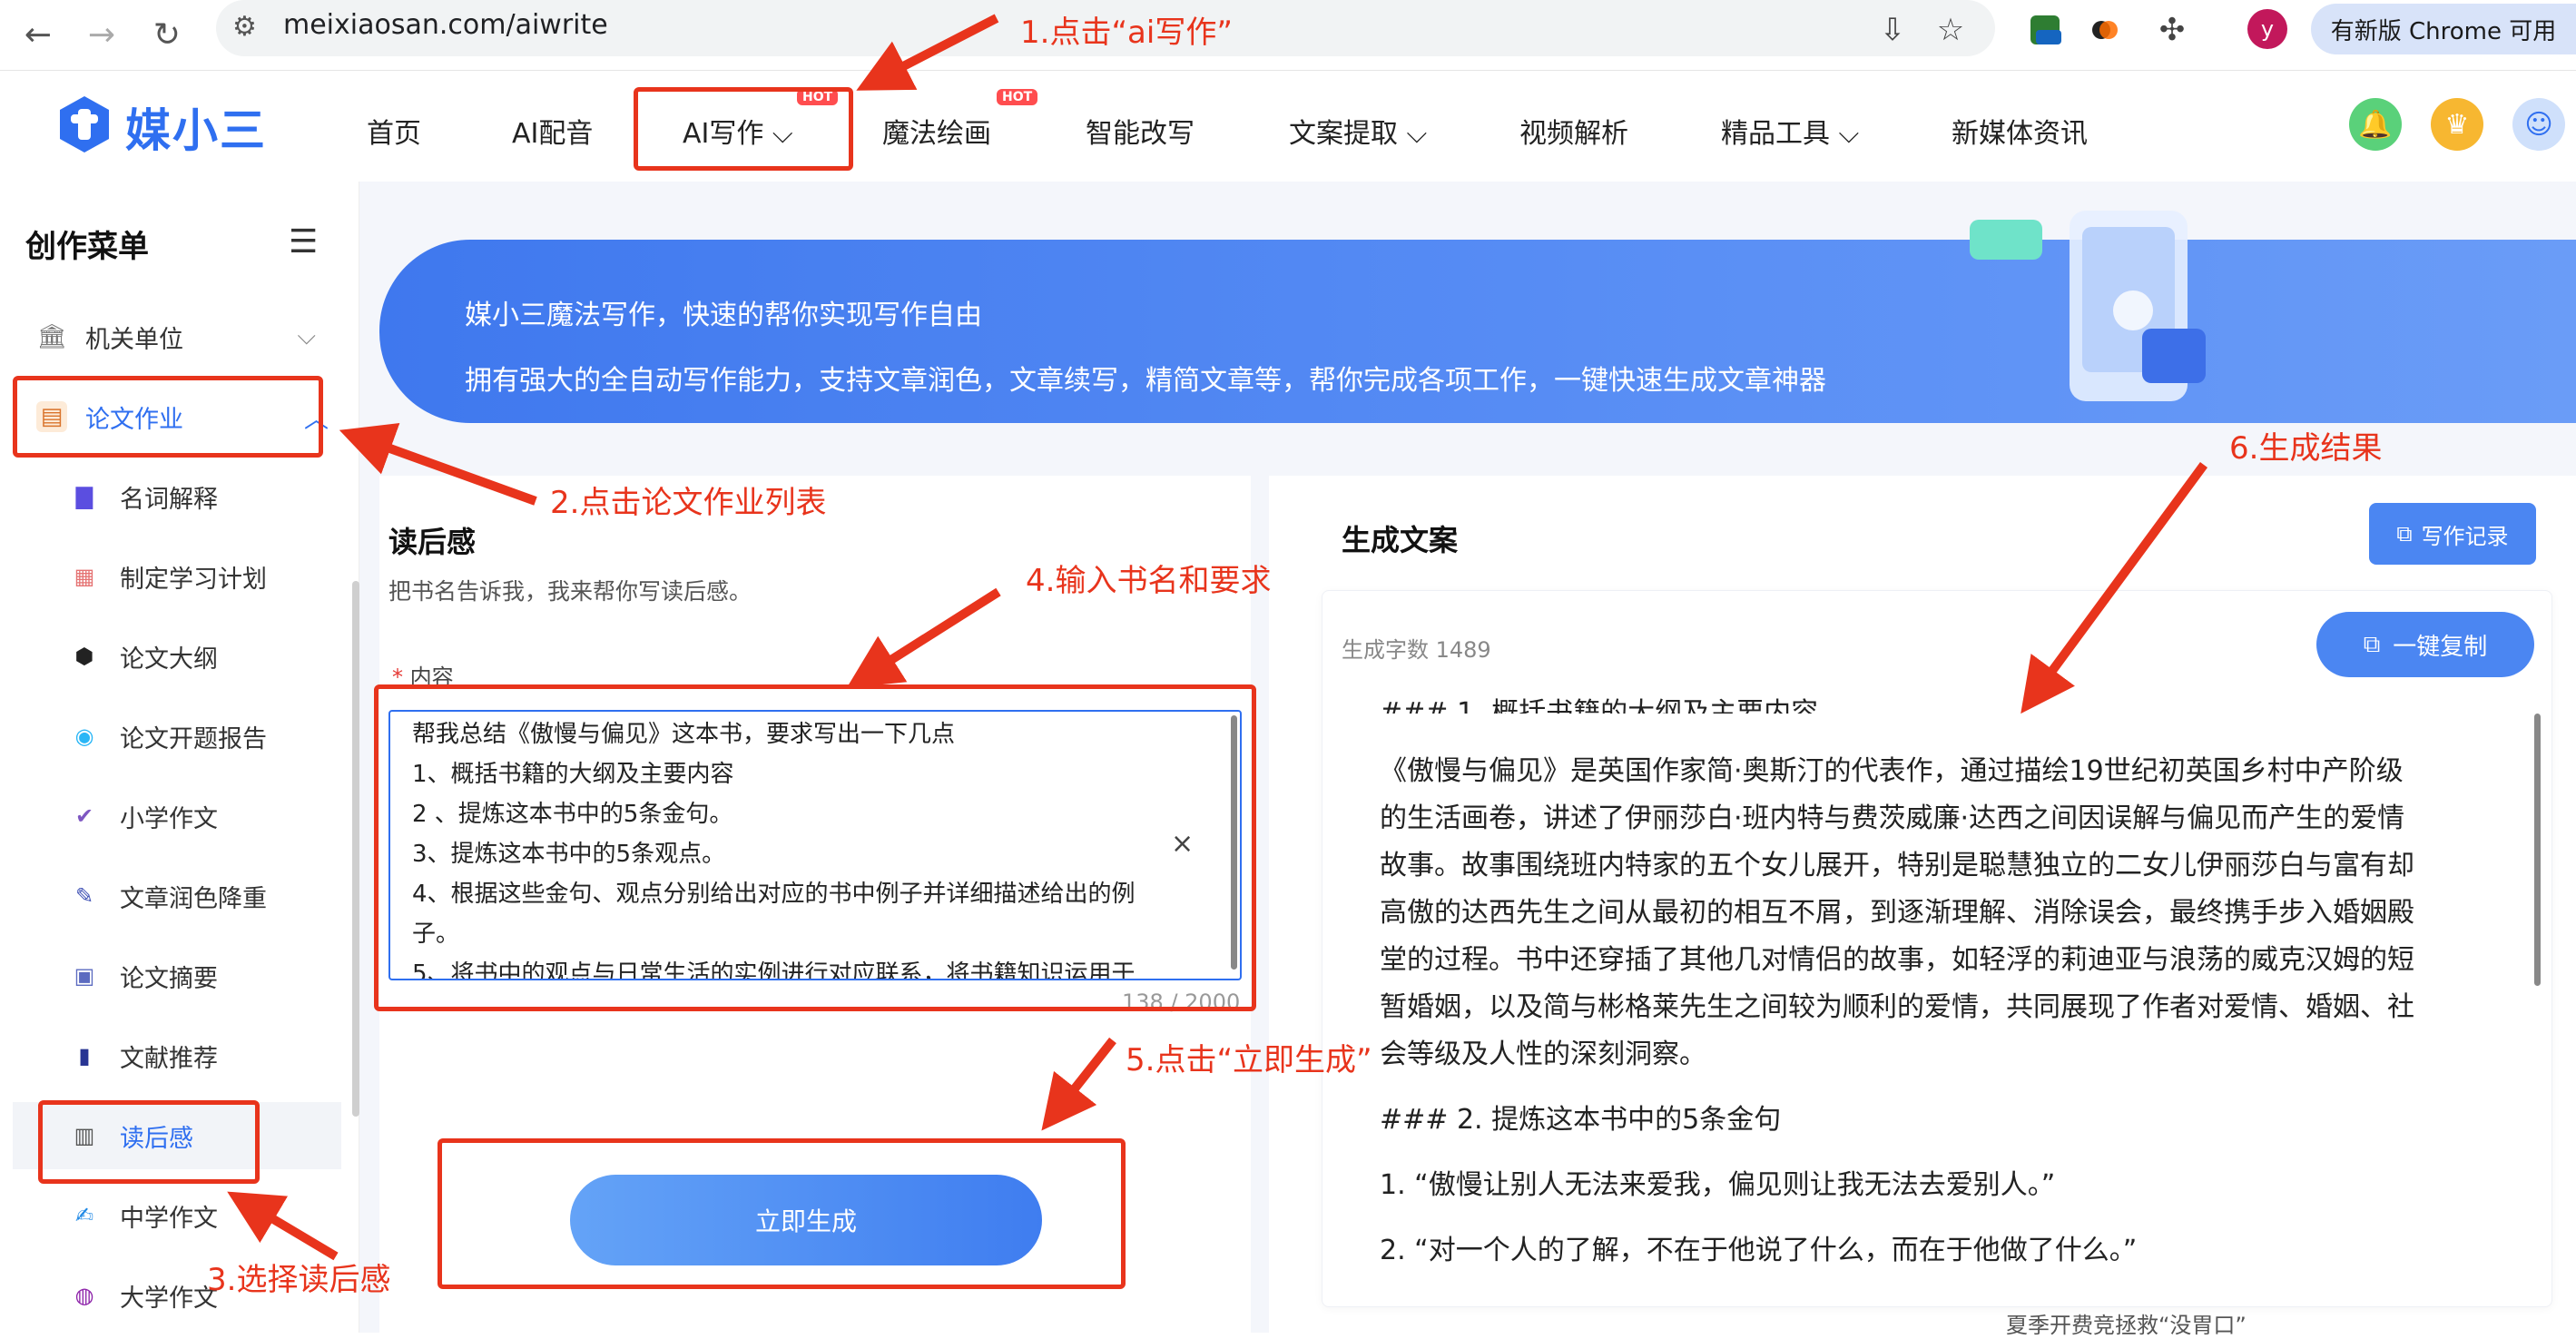  I want to click on arrow-step1, so click(927, 52).